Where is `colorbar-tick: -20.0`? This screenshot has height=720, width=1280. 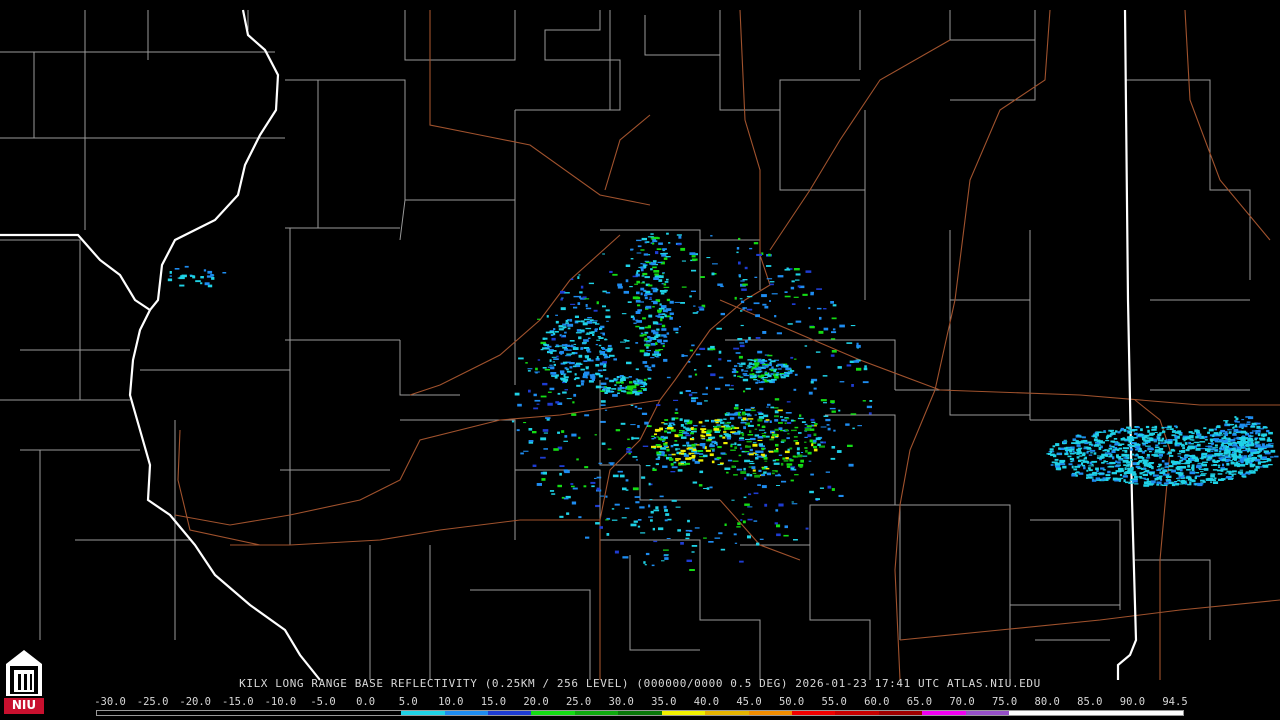
colorbar-tick: -20.0 is located at coordinates (195, 702).